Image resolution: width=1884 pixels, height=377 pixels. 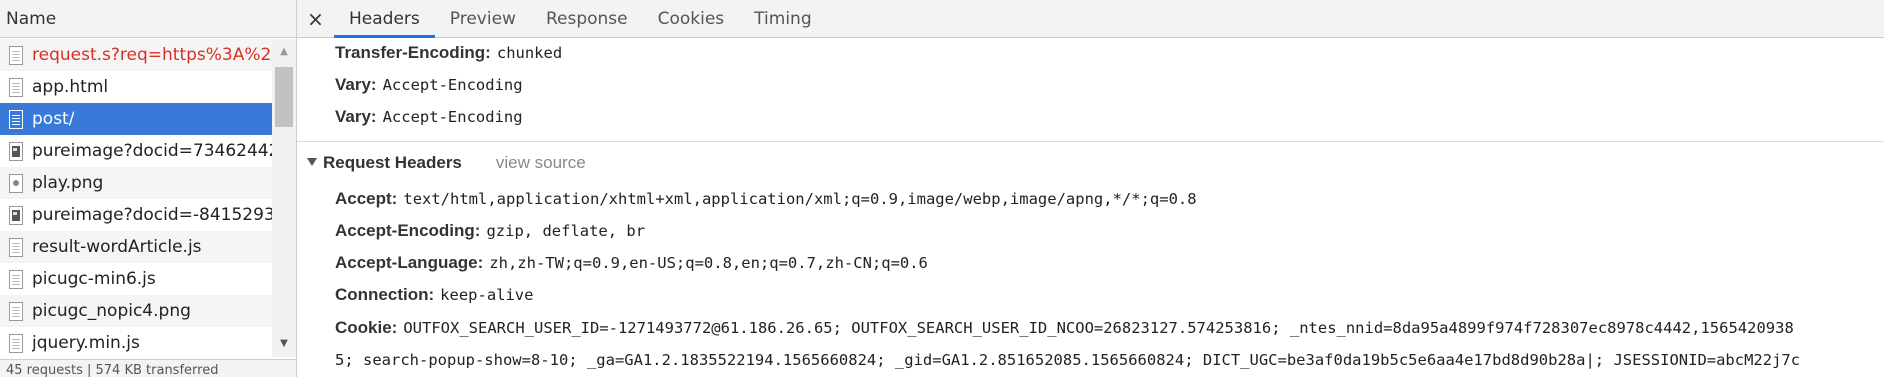 What do you see at coordinates (284, 198) in the screenshot?
I see `request-list-scrollbar: ▲ ▼` at bounding box center [284, 198].